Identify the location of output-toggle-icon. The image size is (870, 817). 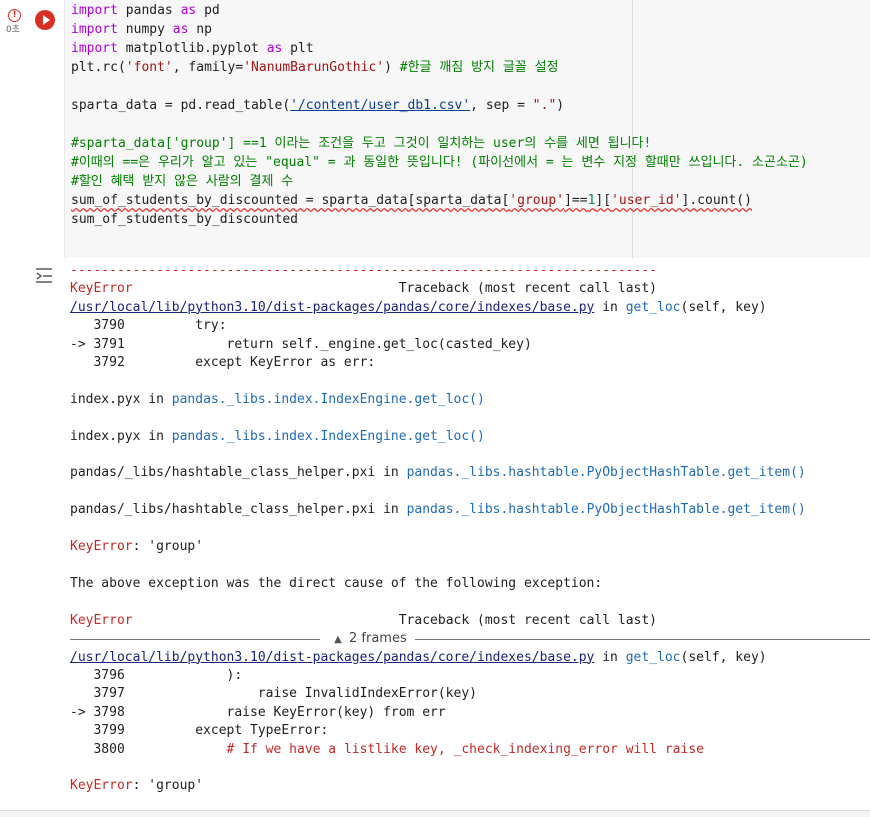
(44, 275).